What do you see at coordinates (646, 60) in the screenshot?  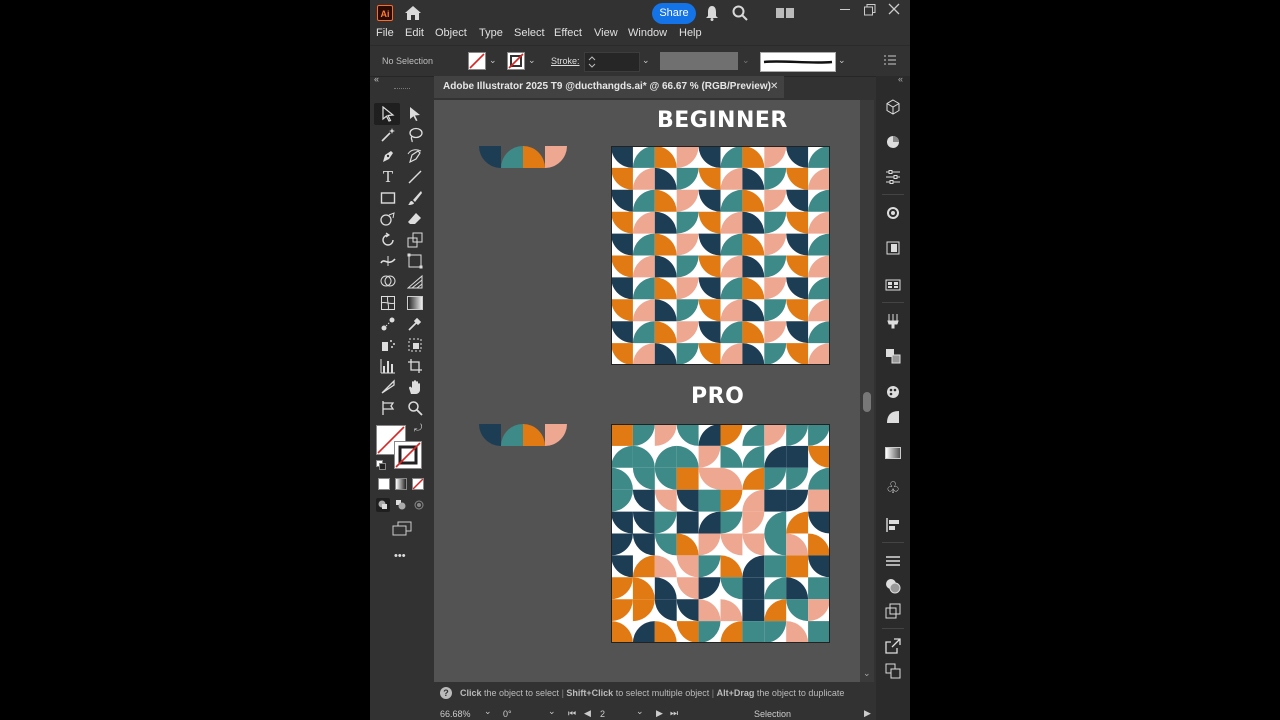 I see `stroke-weight-dropdown-icon: ⌄` at bounding box center [646, 60].